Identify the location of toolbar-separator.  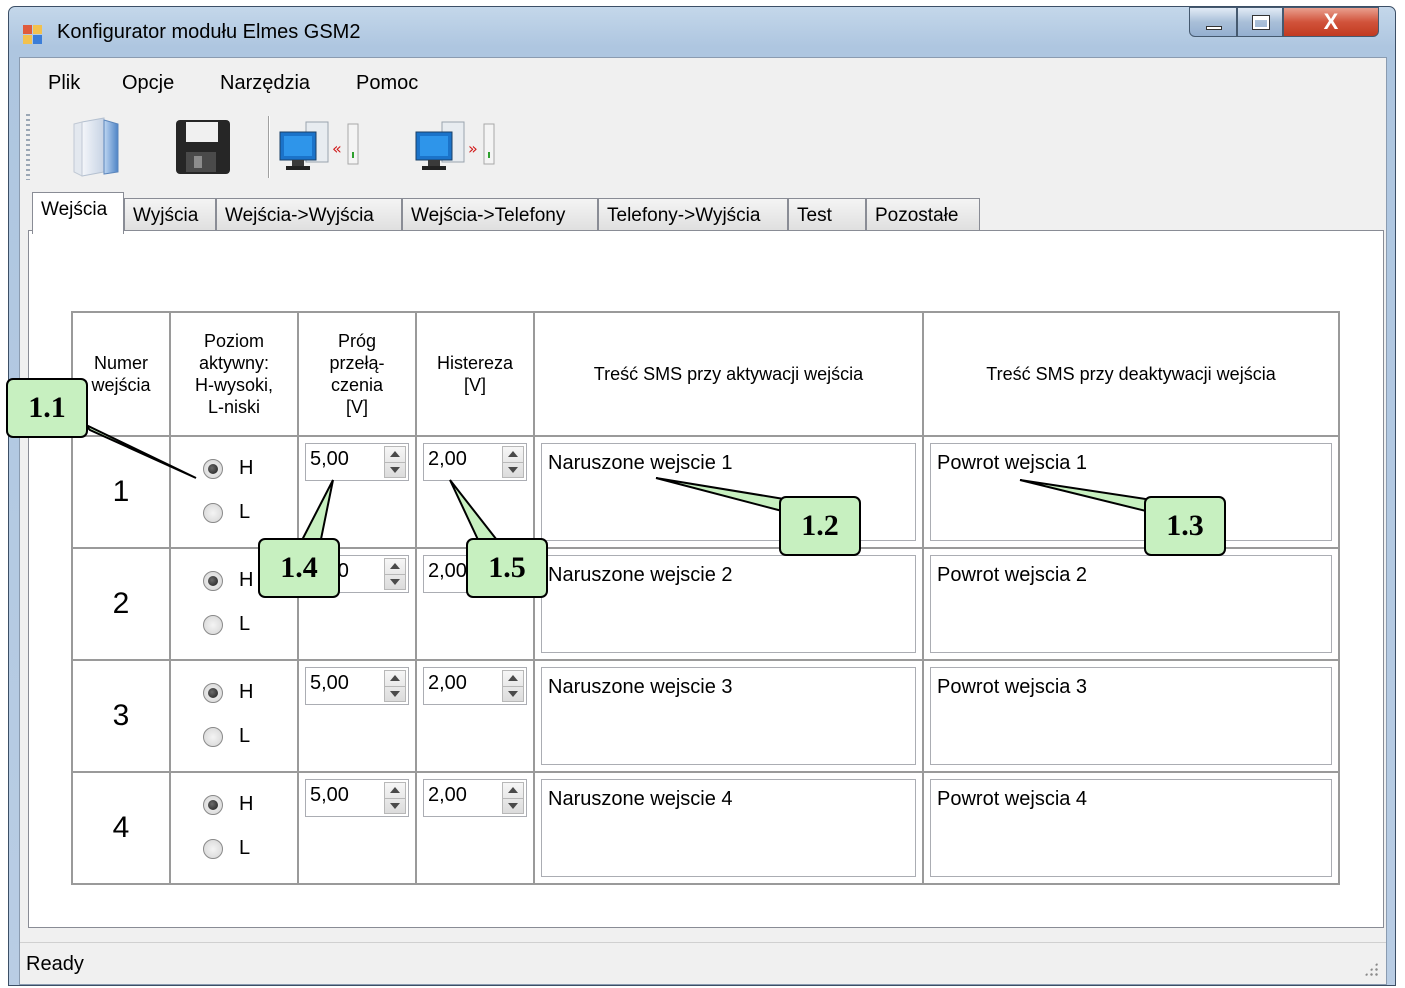
(269, 147).